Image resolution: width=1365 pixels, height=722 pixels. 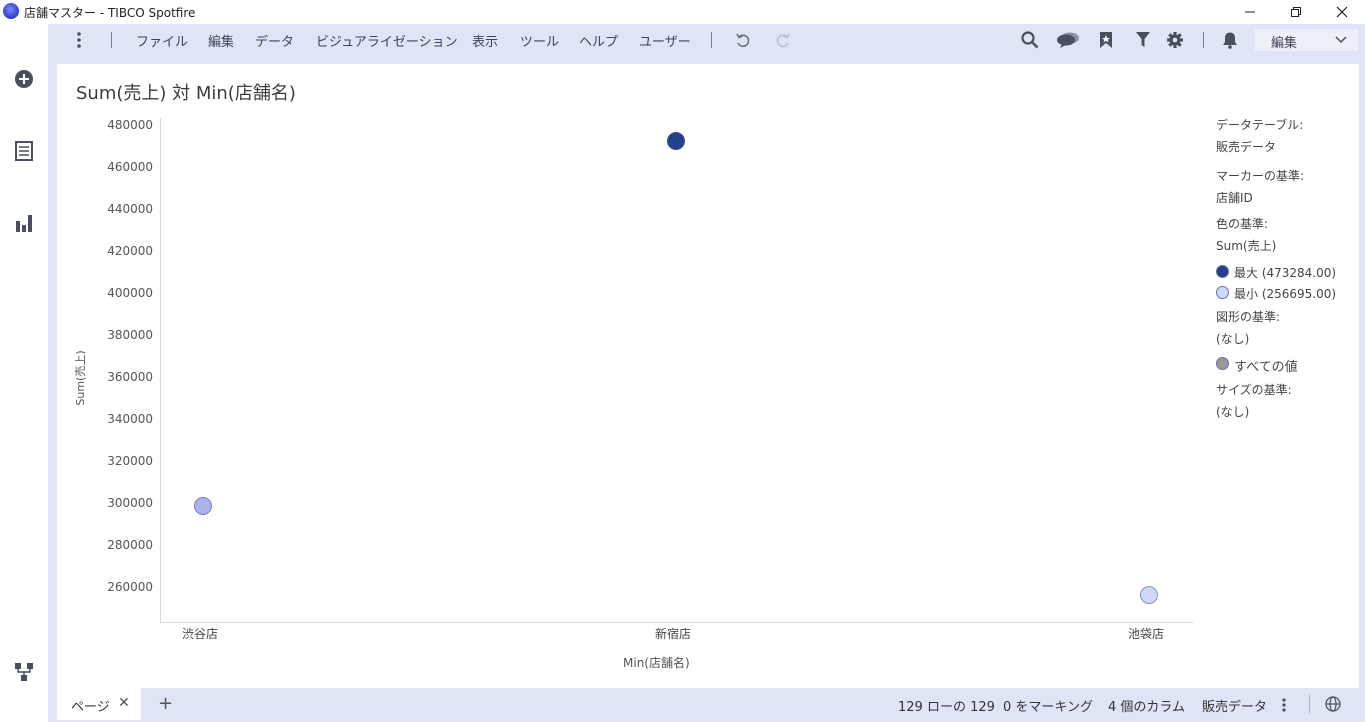 I want to click on x-tick-label: 渋谷店, so click(x=200, y=634).